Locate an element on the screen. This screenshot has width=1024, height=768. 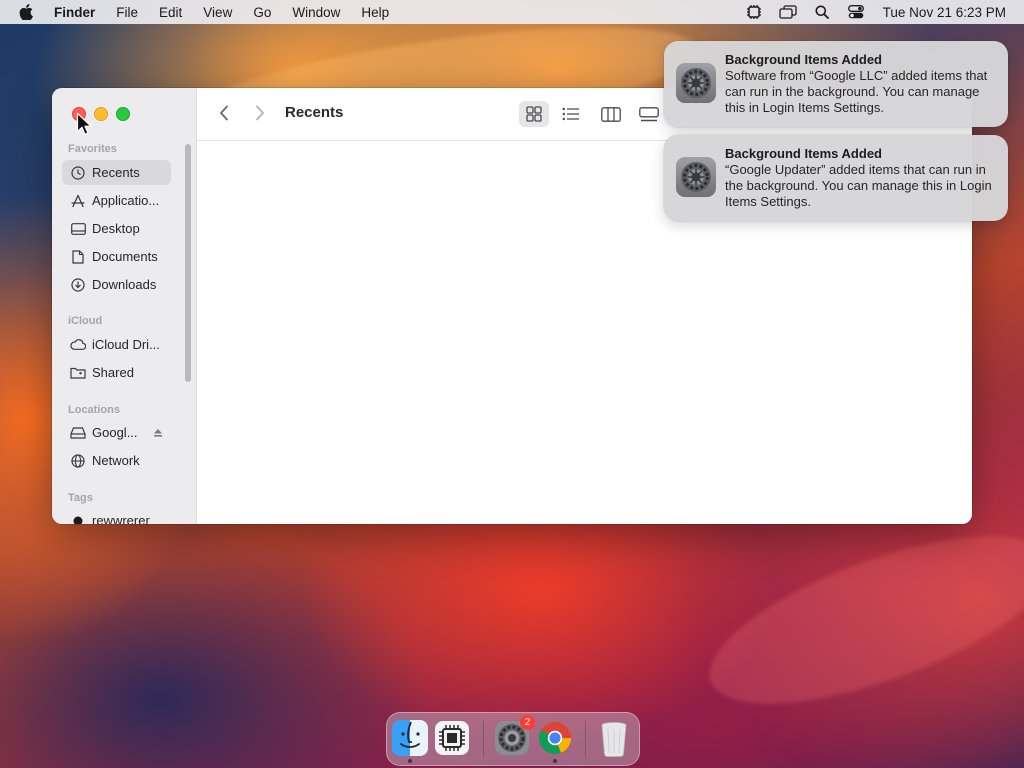
sidebar-item-network: Network is located at coordinates (116, 460).